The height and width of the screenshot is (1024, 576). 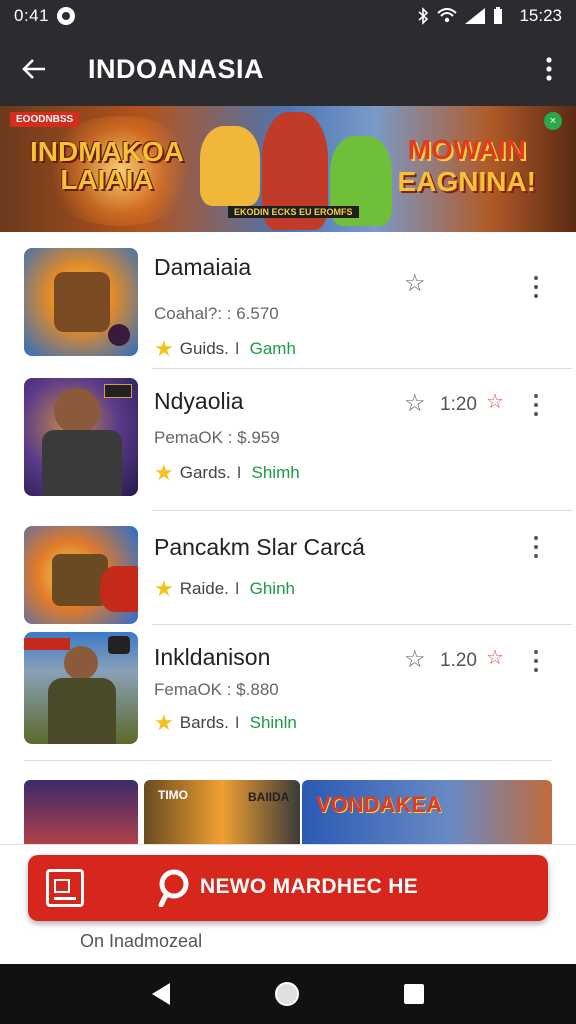 I want to click on back-button, so click(x=34, y=69).